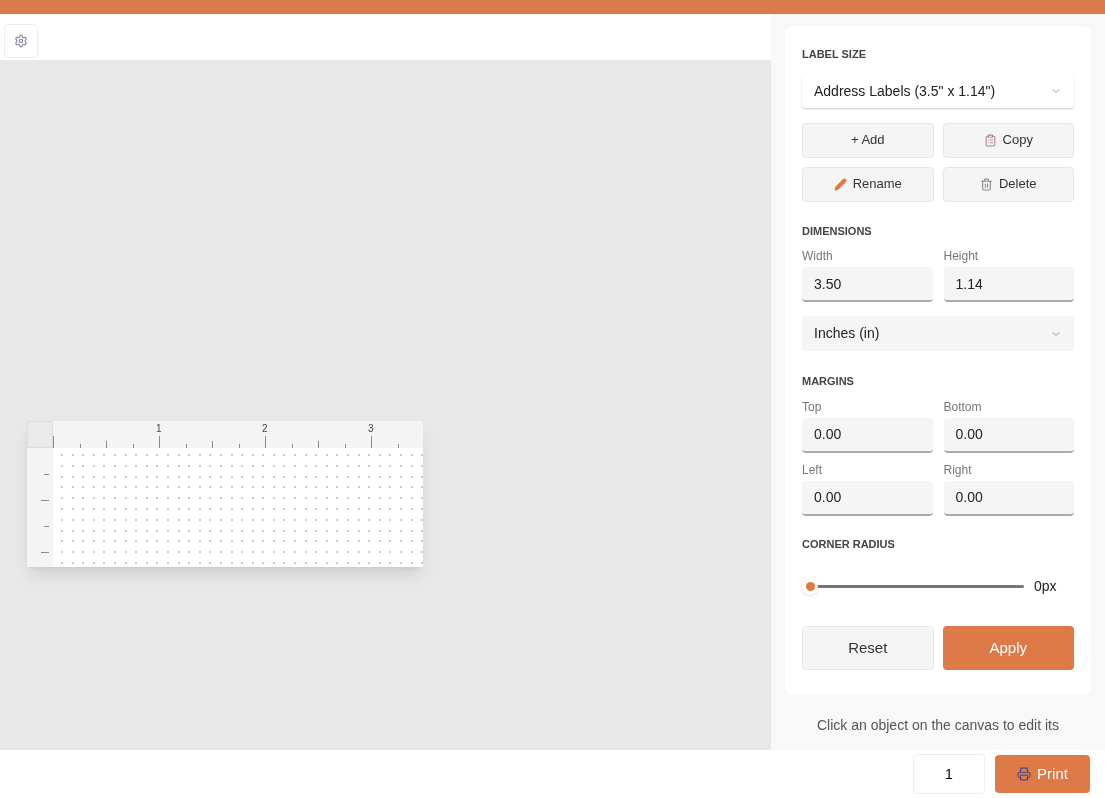 This screenshot has height=798, width=1105. I want to click on reset-button: Reset, so click(868, 648).